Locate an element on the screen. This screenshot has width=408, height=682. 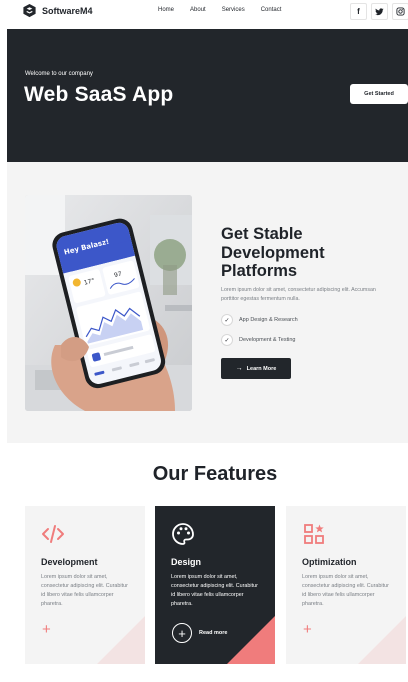
palette-icon is located at coordinates (183, 534).